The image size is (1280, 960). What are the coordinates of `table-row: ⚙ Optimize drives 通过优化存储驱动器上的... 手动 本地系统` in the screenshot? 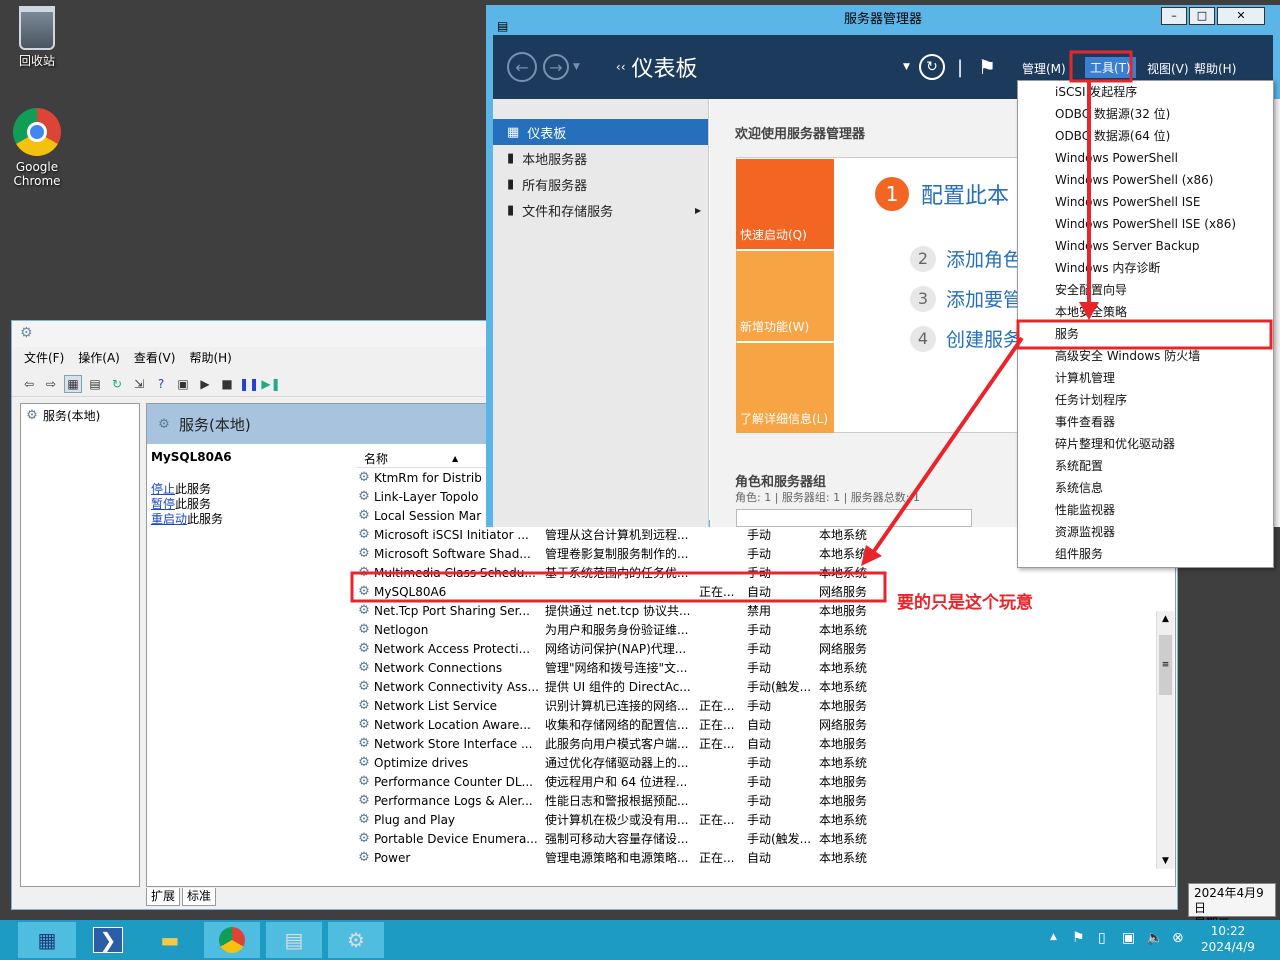 It's located at (757, 762).